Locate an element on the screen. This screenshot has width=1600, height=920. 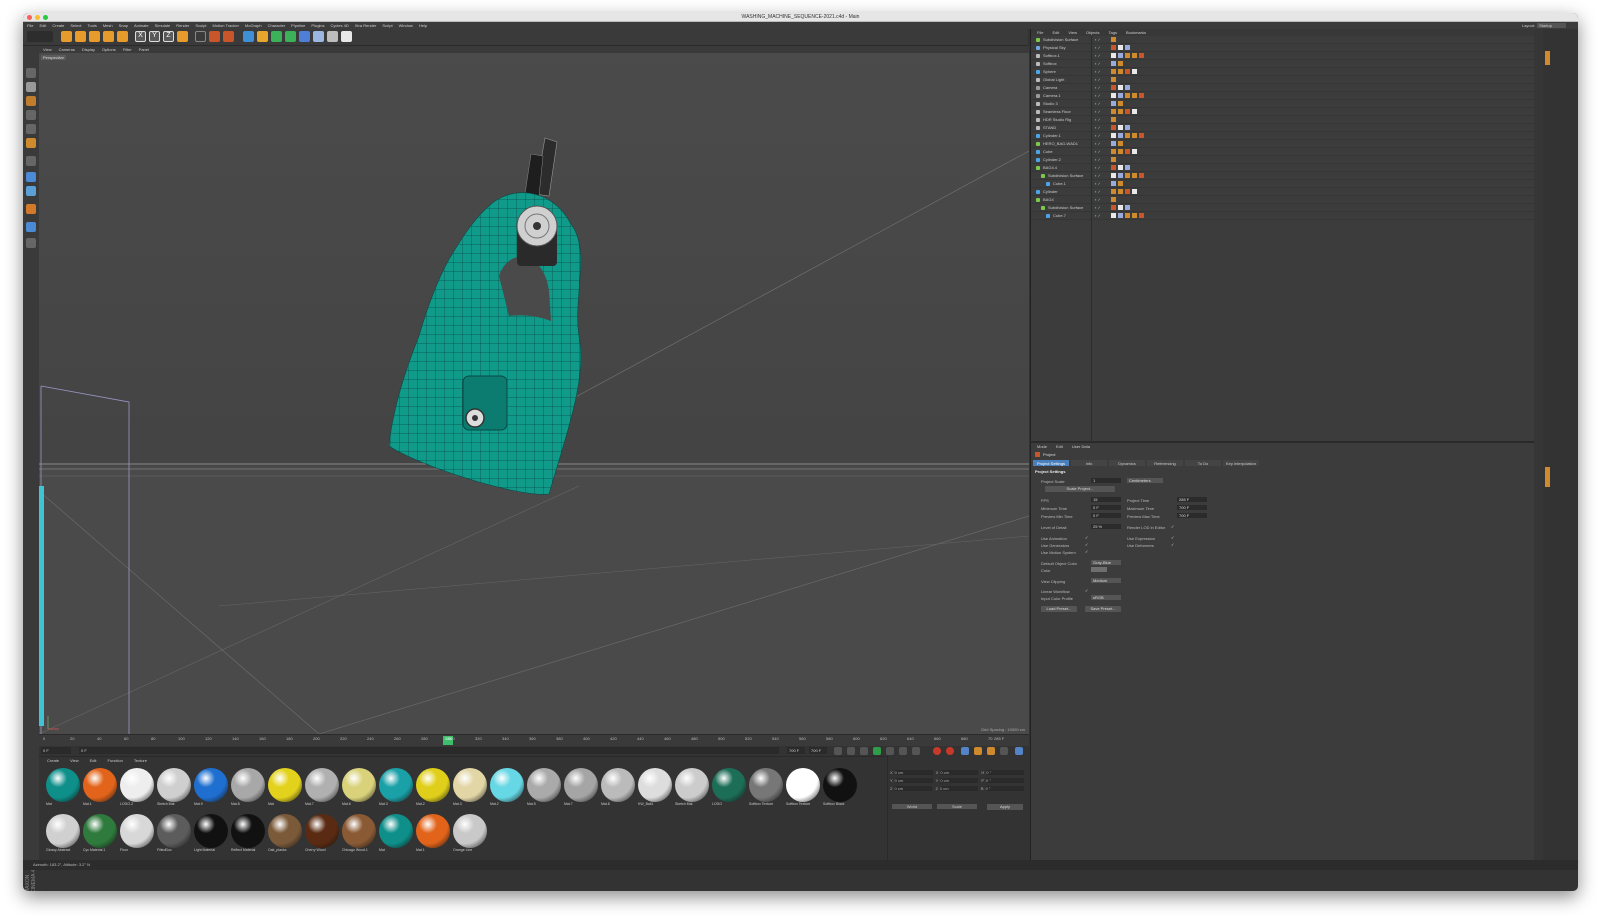
coord-mode-select: World is located at coordinates (912, 807).